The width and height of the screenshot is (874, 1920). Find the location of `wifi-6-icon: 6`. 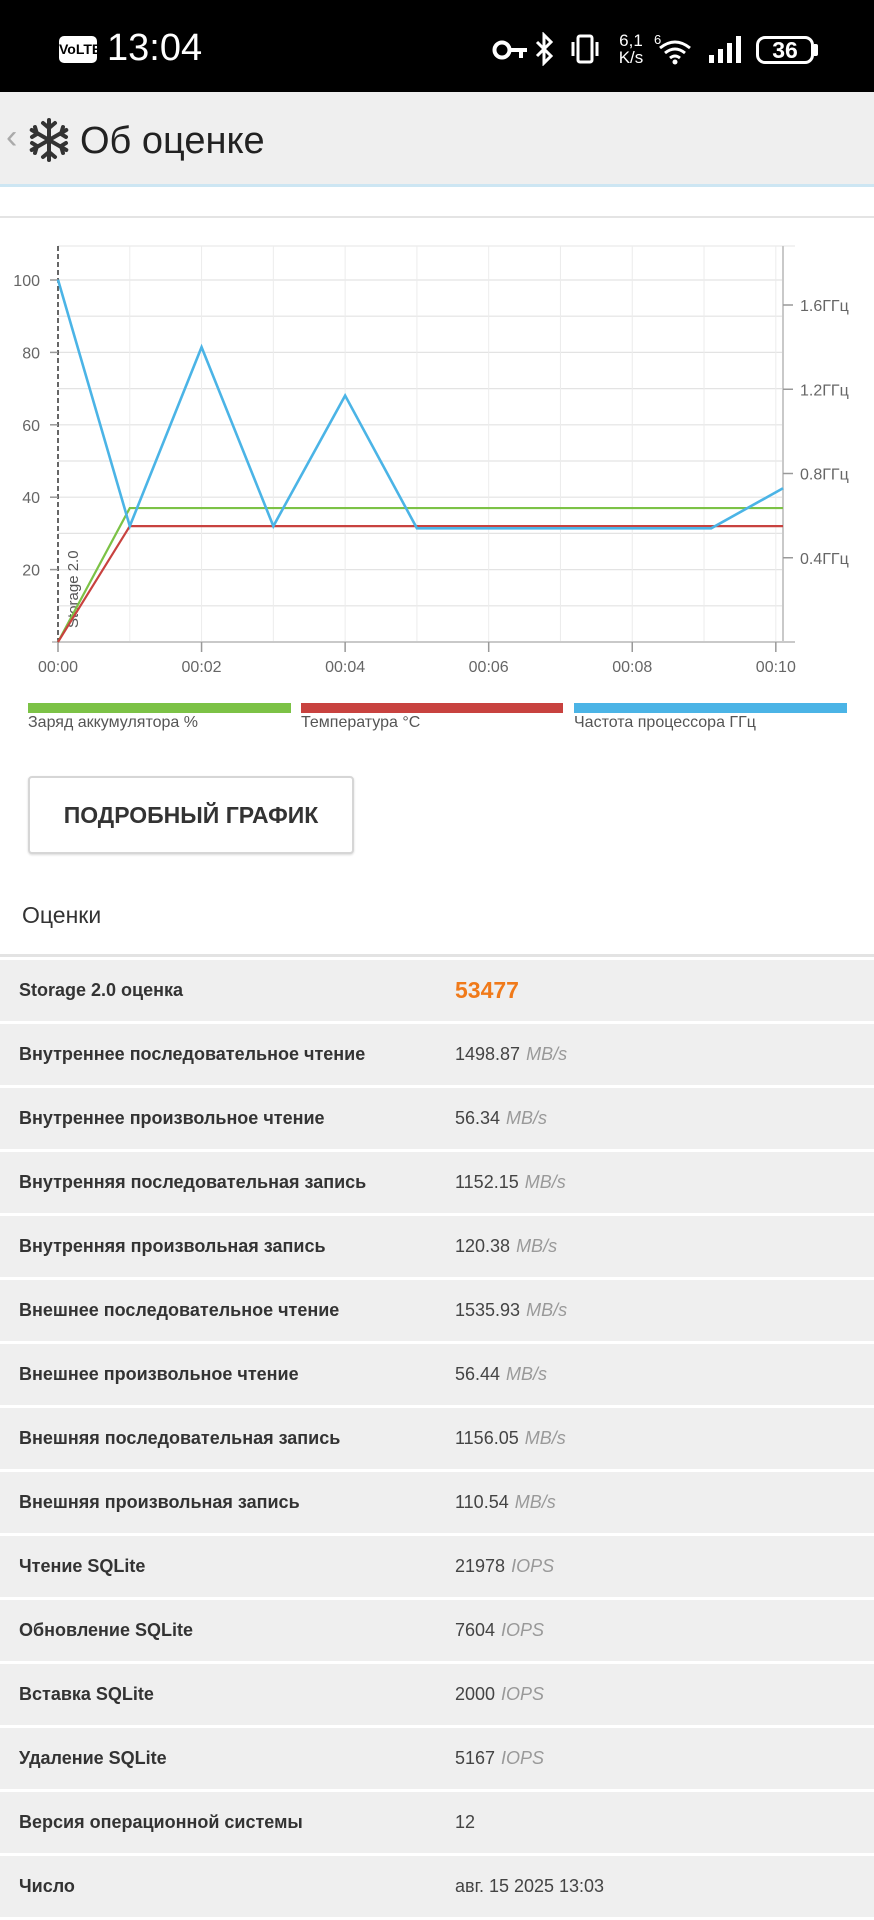

wifi-6-icon: 6 is located at coordinates (672, 48).